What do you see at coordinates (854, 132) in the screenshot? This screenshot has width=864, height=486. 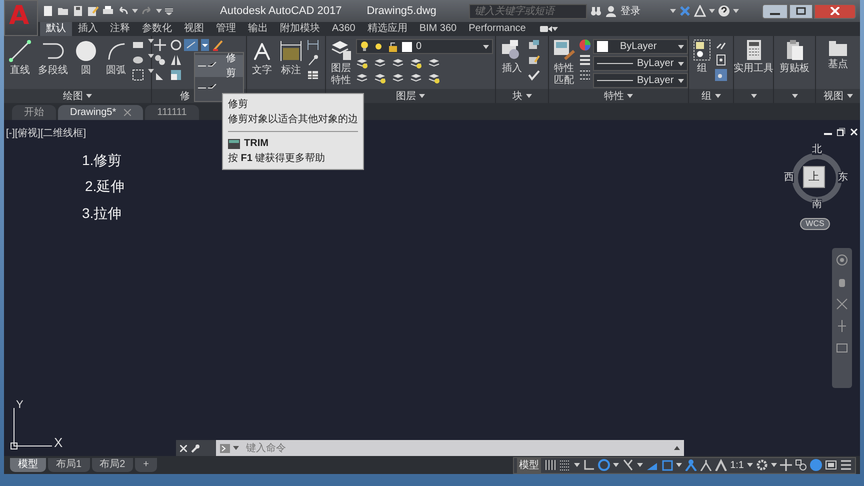 I see `close-viewport-icon` at bounding box center [854, 132].